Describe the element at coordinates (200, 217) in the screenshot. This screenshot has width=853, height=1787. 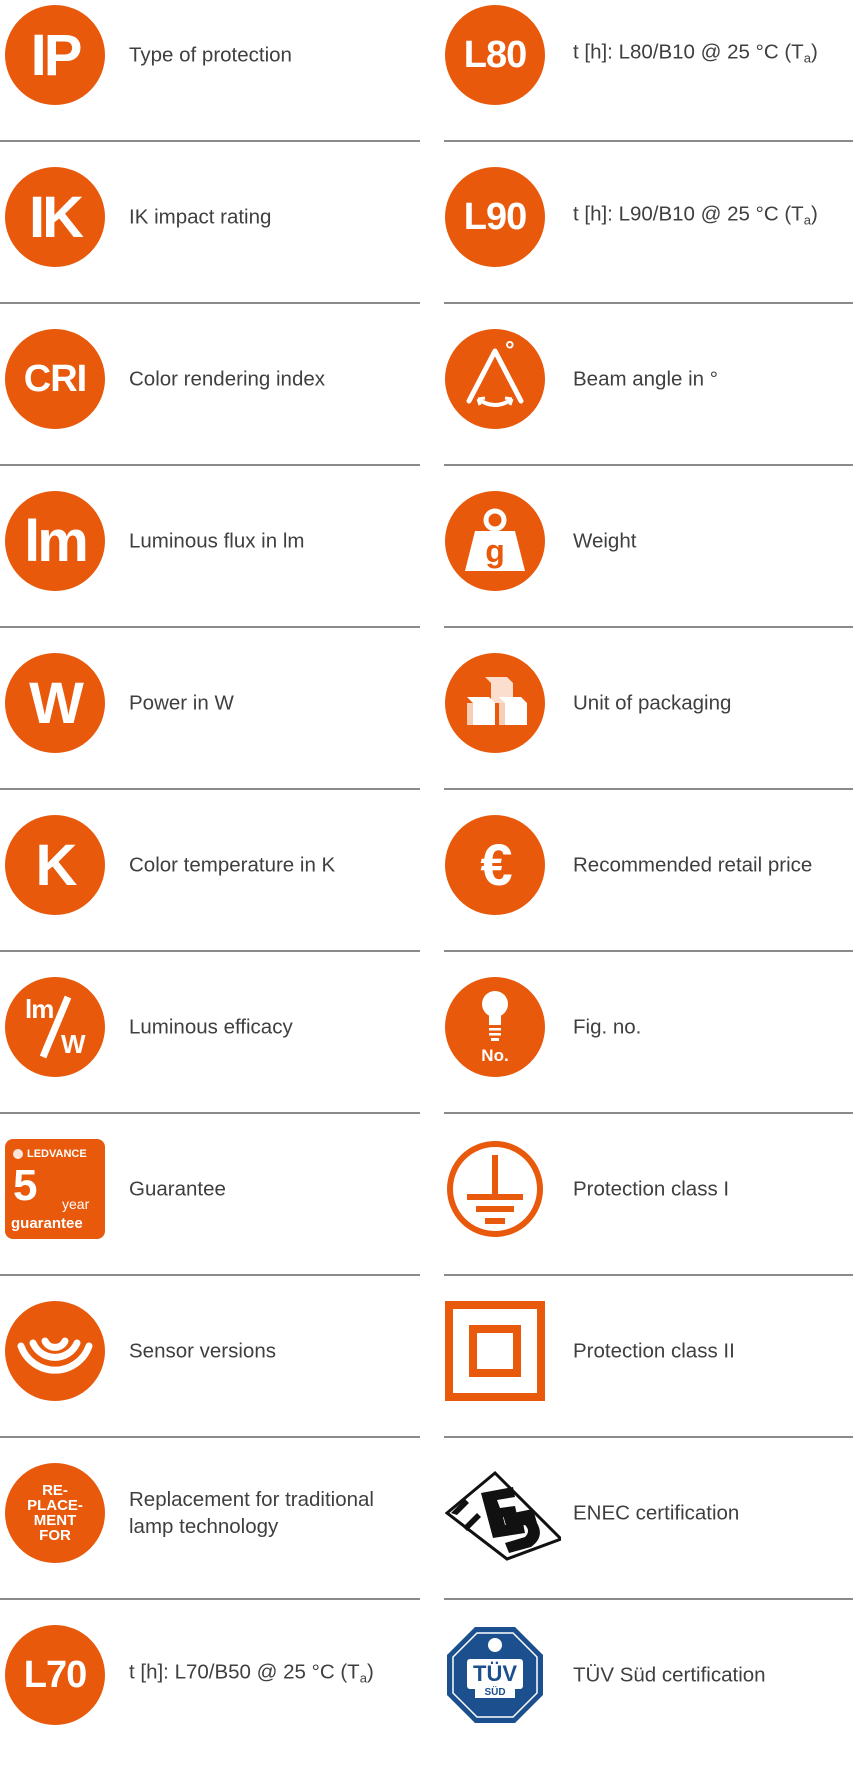
I see `legend-label: IK impact rating` at that location.